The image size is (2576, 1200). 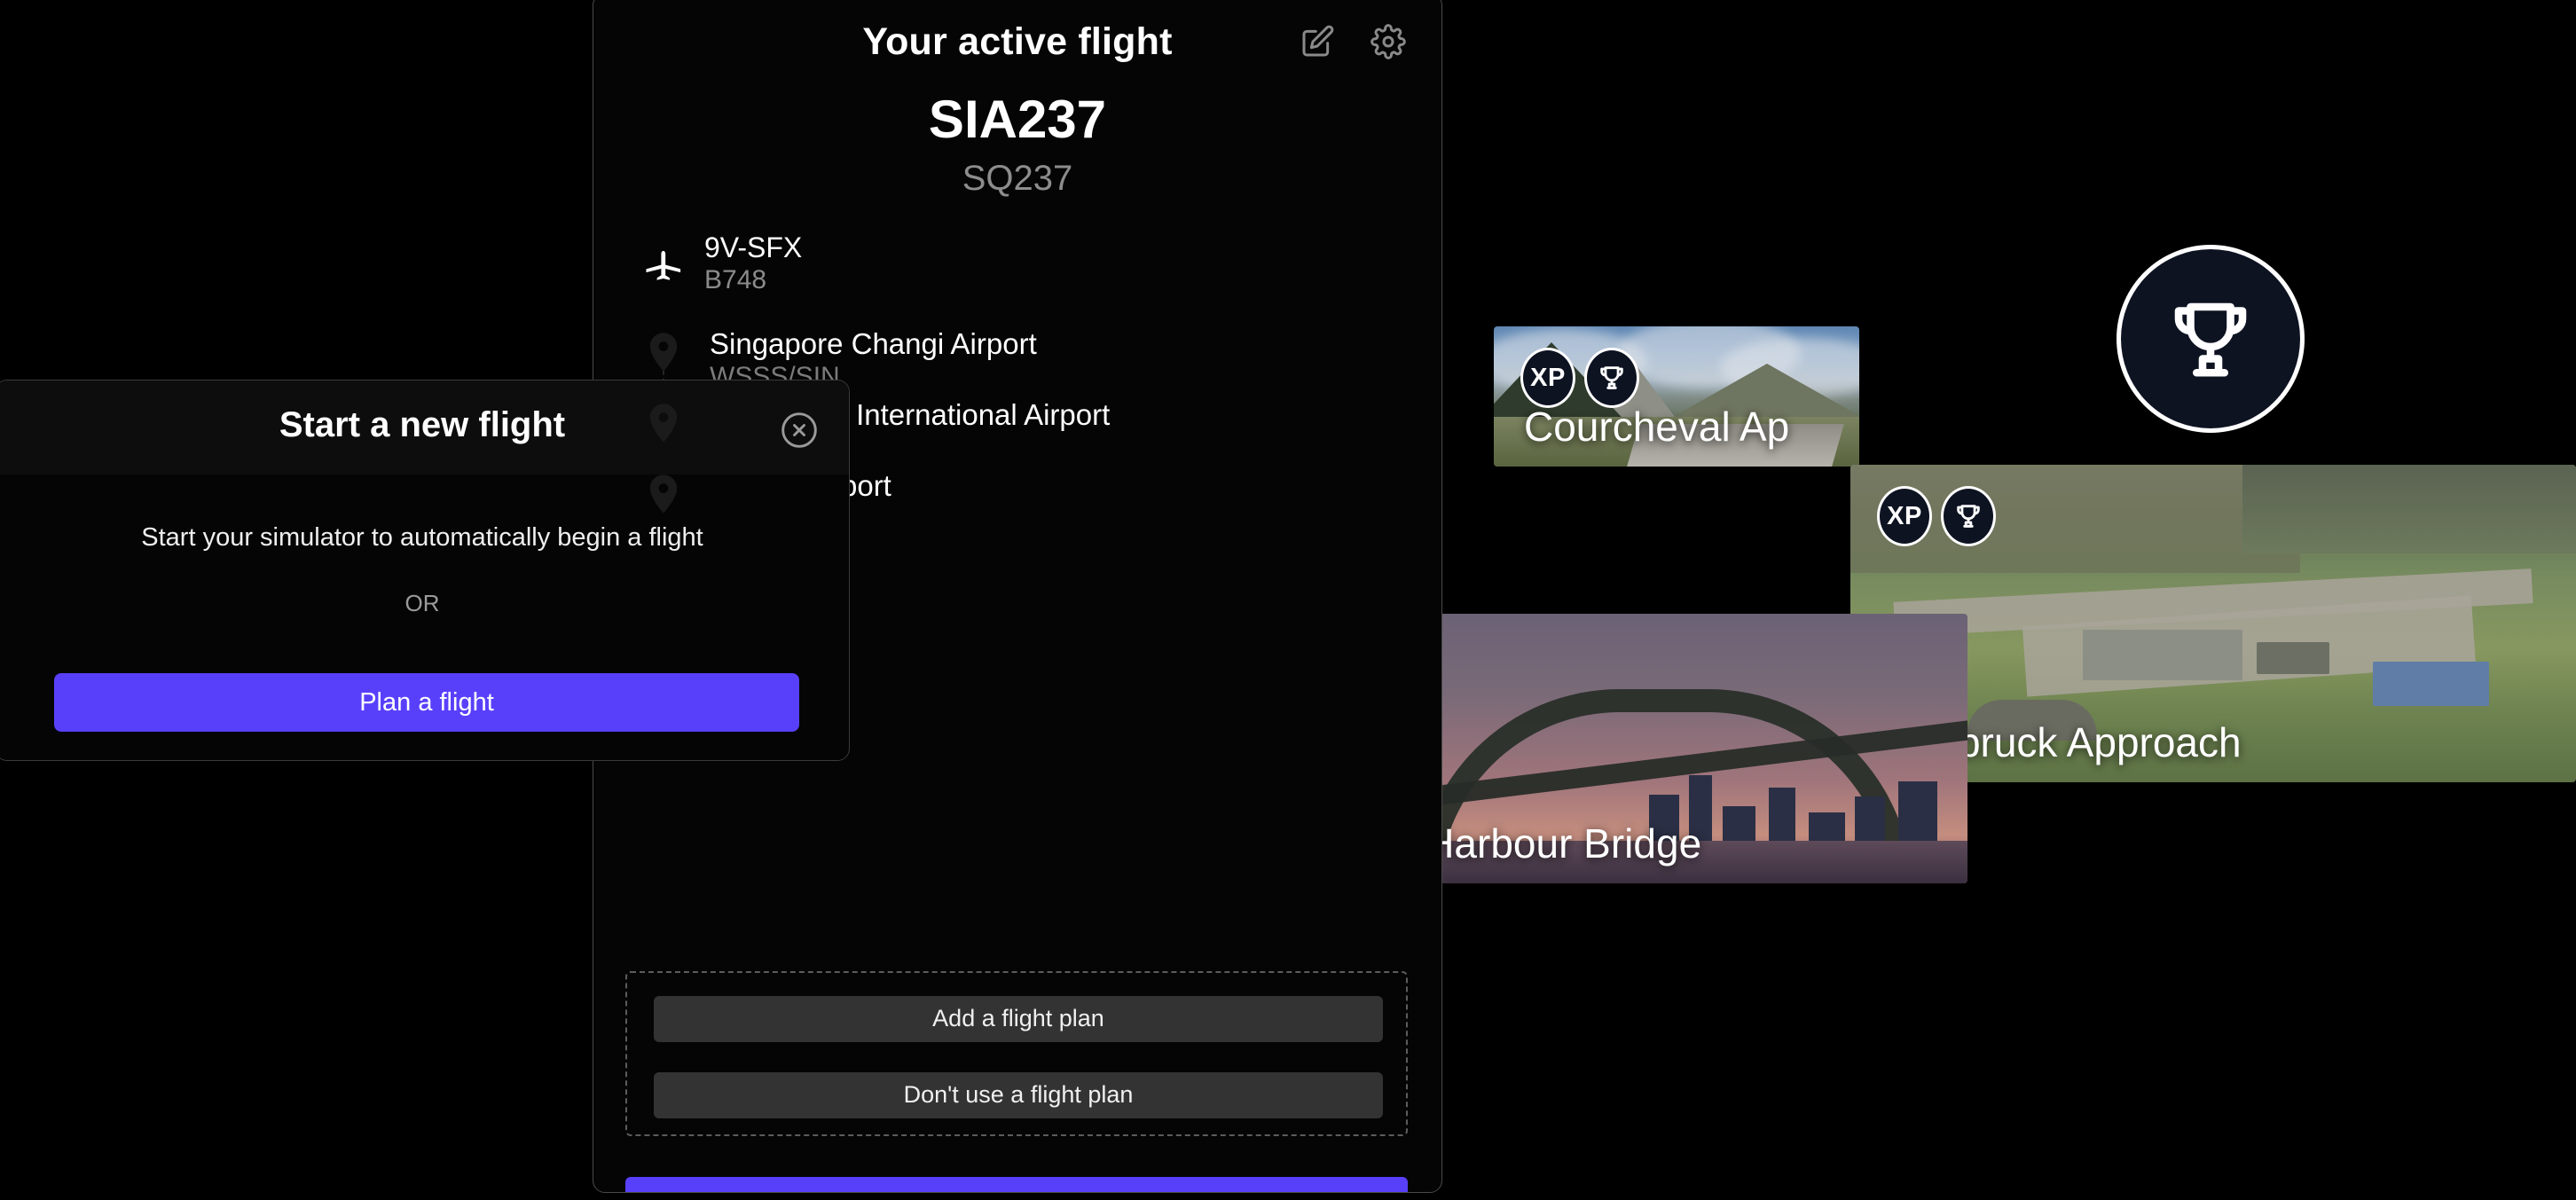 I want to click on aircraft-text: 9V-SFX B748, so click(x=753, y=264).